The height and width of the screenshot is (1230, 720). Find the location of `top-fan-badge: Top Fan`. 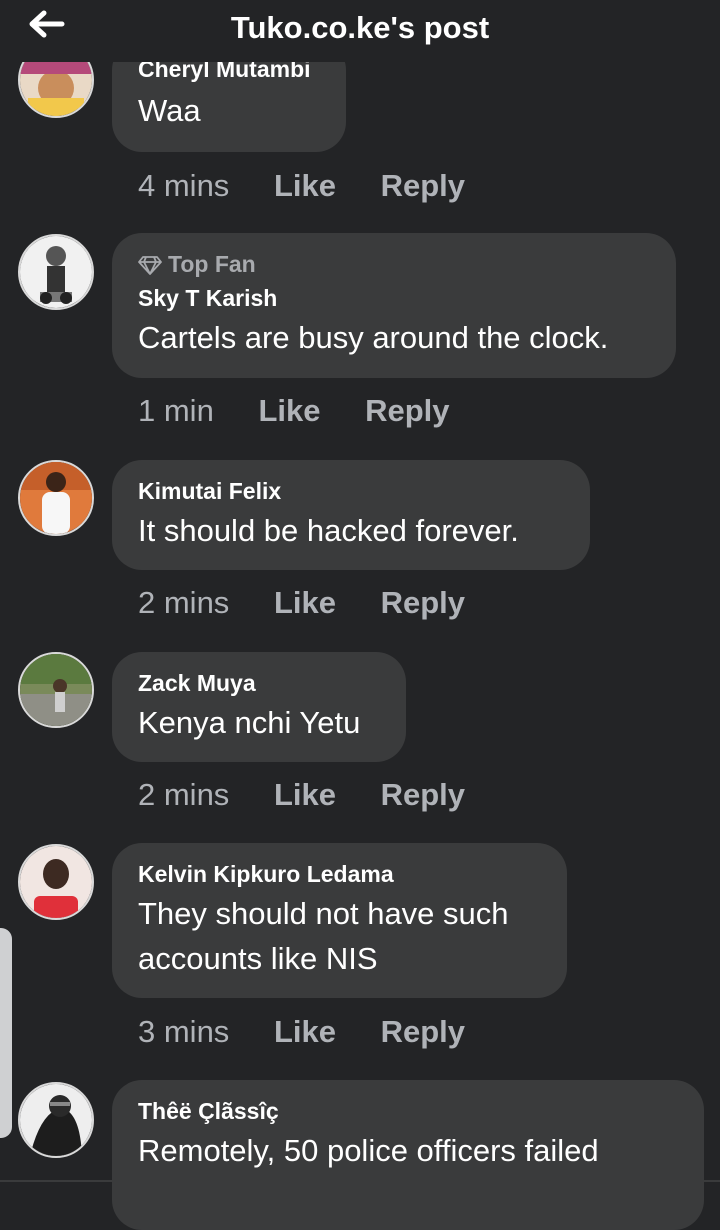

top-fan-badge: Top Fan is located at coordinates (394, 256).